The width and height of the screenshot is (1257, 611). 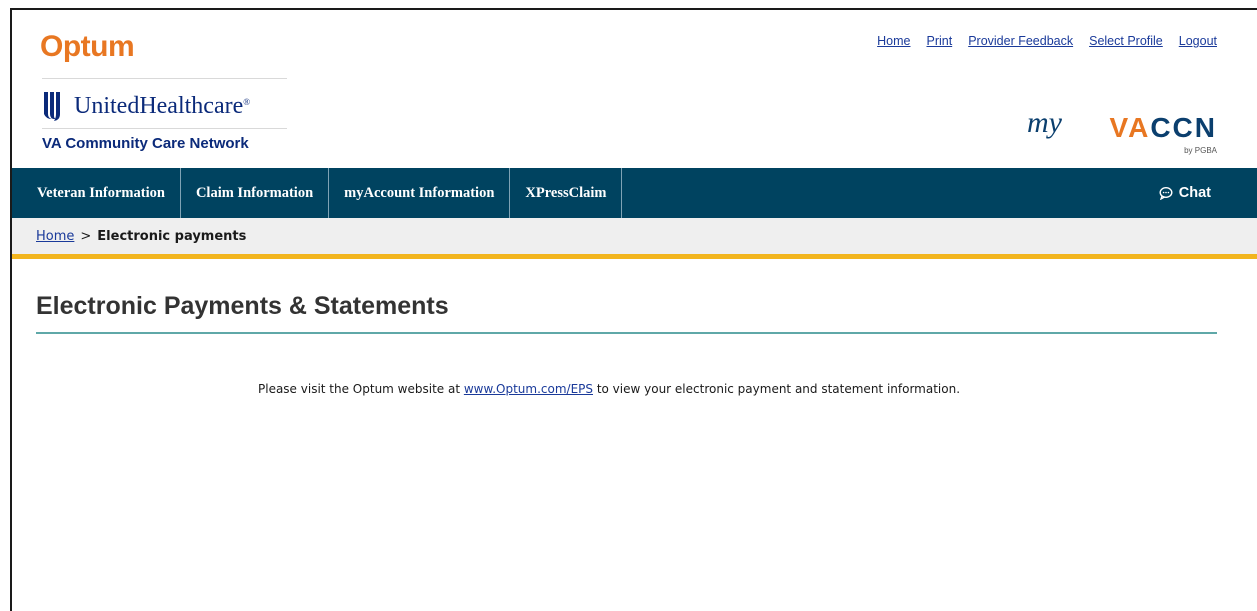 I want to click on print-link: Print, so click(x=939, y=41).